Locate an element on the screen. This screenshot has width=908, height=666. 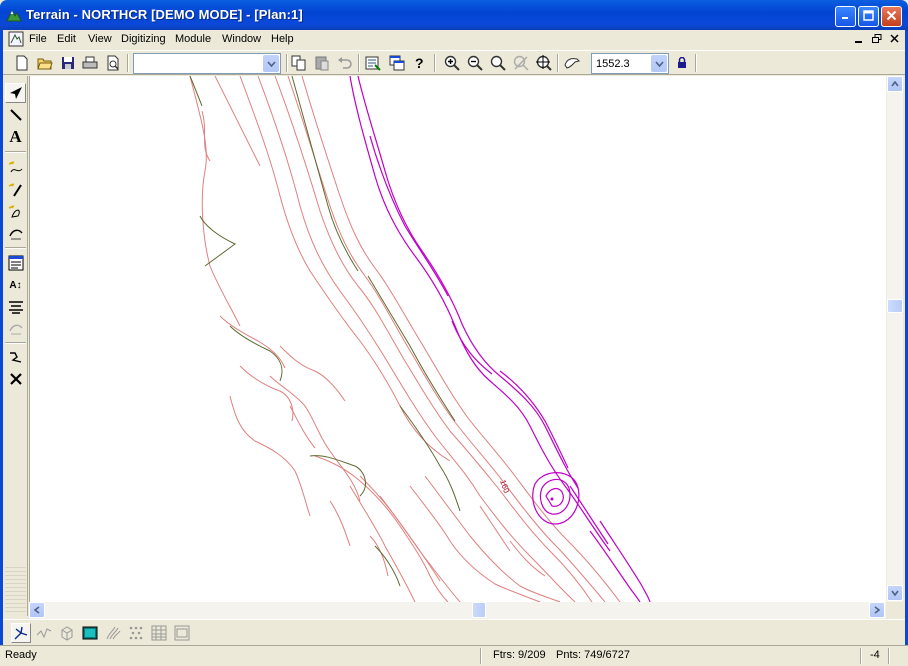
document-icon is located at coordinates (16, 39).